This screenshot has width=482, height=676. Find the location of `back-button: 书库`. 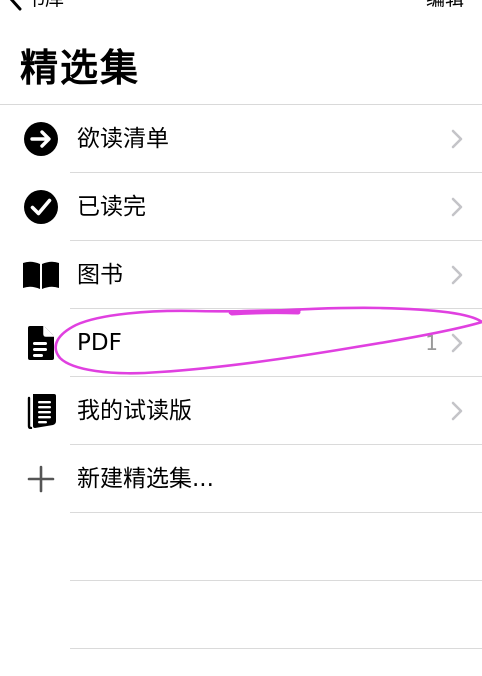

back-button: 书库 is located at coordinates (36, 6).